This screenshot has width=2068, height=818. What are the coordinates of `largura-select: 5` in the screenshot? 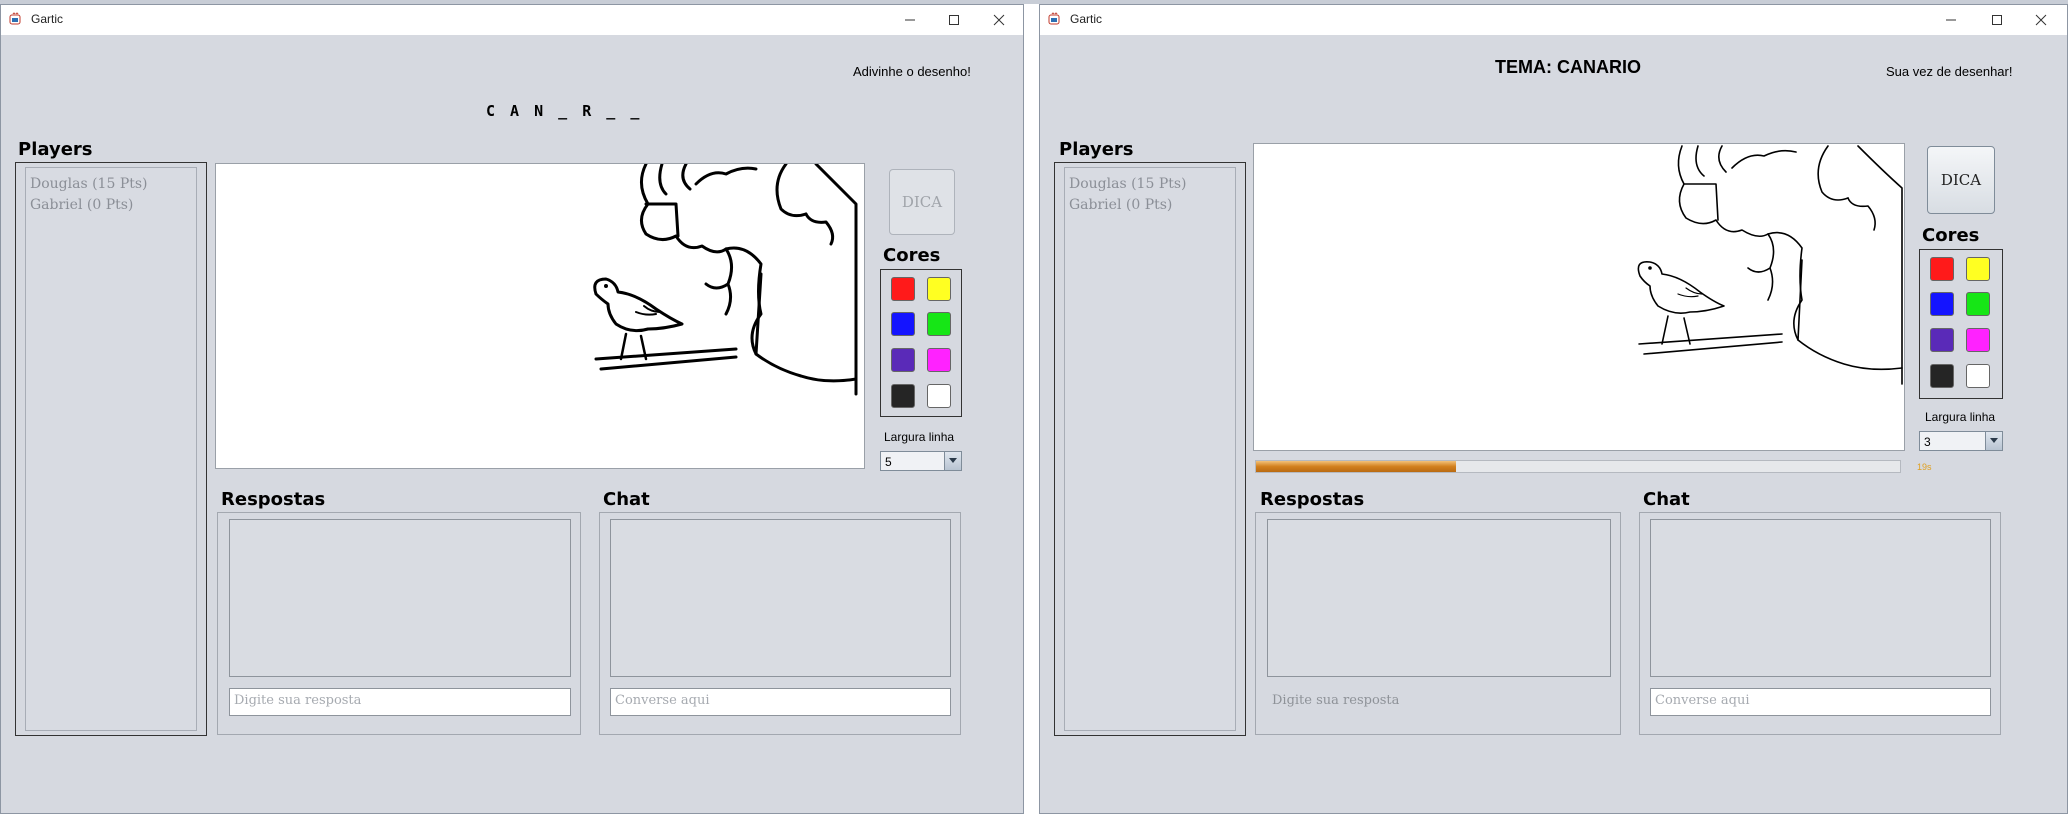 It's located at (921, 461).